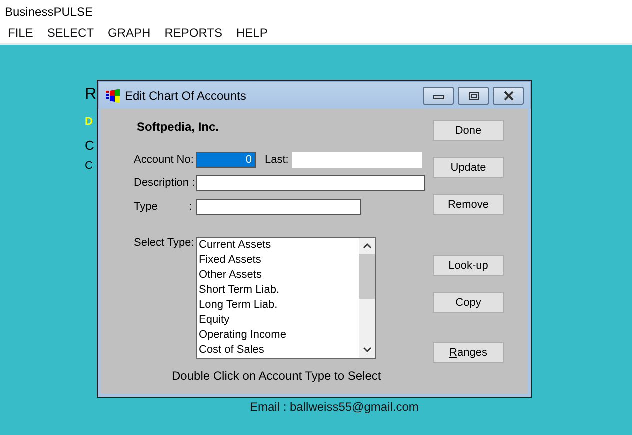 This screenshot has width=632, height=435. I want to click on scrollbar-thumb, so click(367, 276).